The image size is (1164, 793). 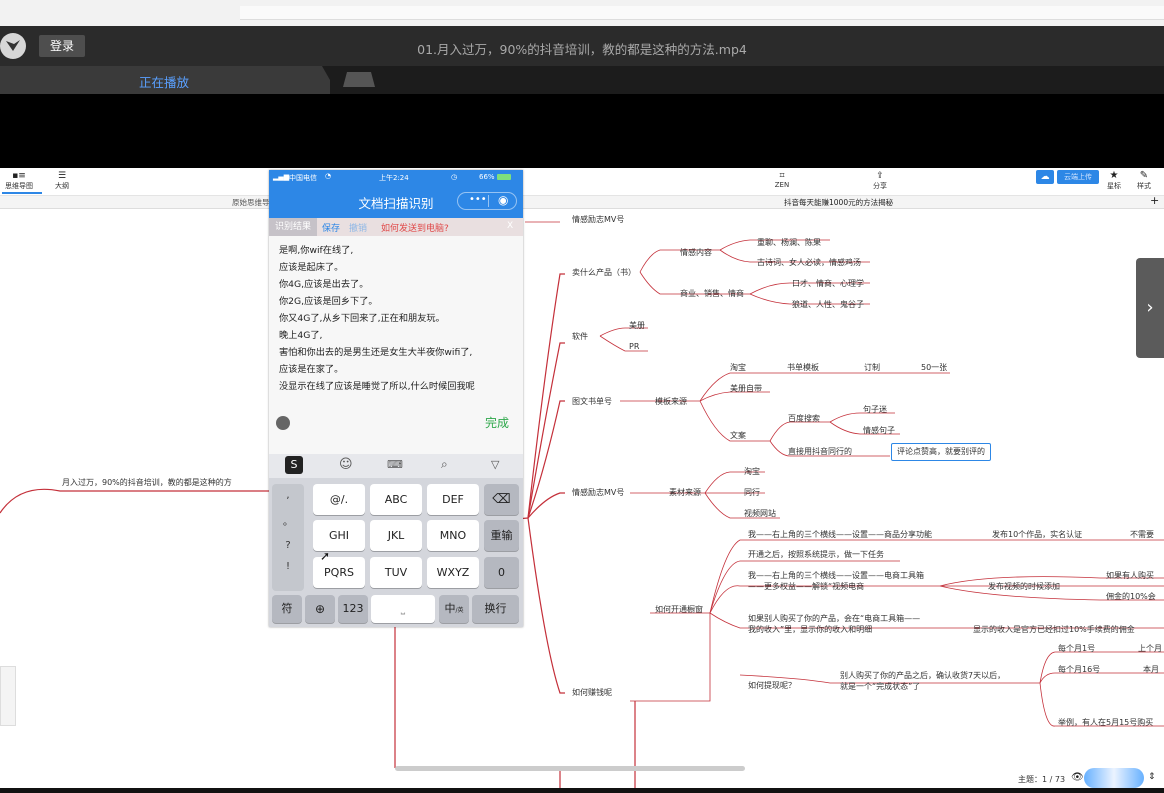 What do you see at coordinates (1024, 587) in the screenshot?
I see `node-publish-add: 发布视频的时候添加` at bounding box center [1024, 587].